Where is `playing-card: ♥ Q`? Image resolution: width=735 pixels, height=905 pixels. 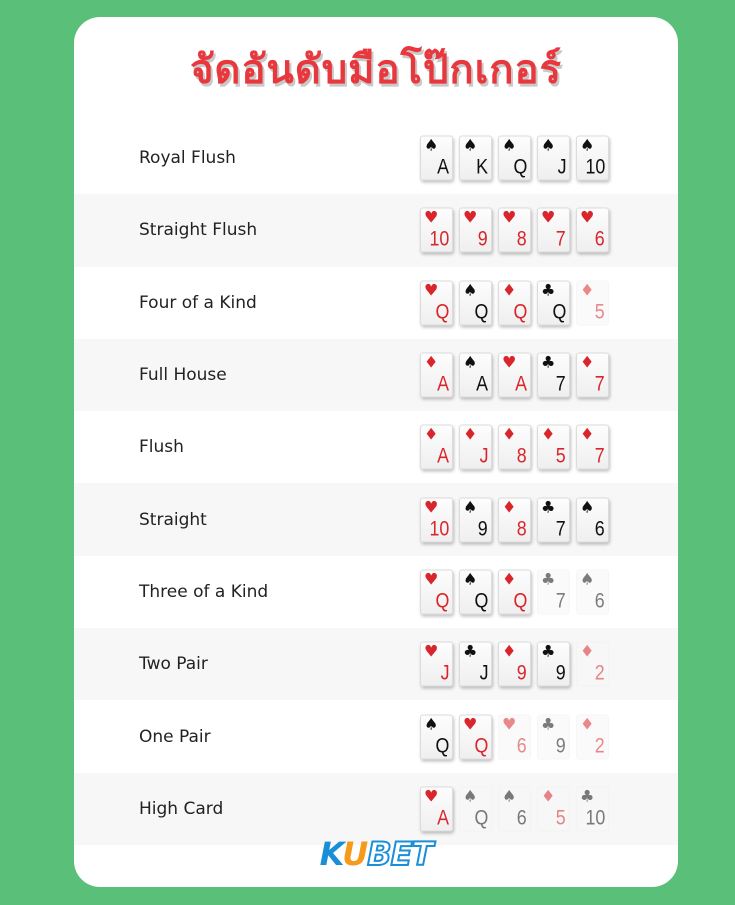
playing-card: ♥ Q is located at coordinates (436, 303).